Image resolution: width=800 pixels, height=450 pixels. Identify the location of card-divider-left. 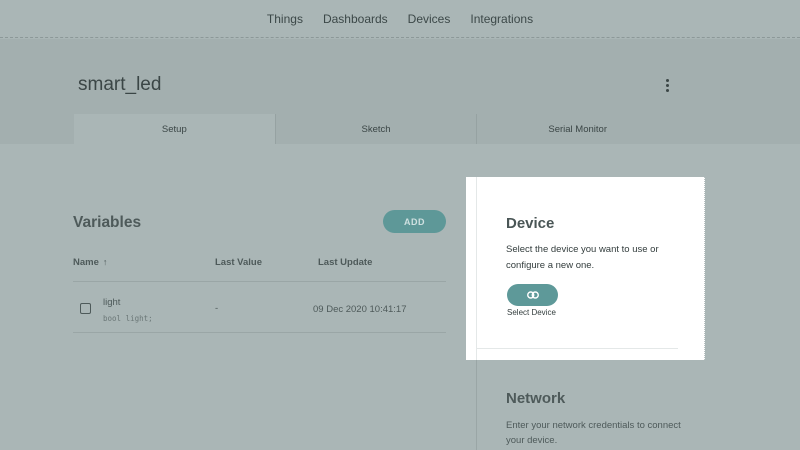
(476, 268).